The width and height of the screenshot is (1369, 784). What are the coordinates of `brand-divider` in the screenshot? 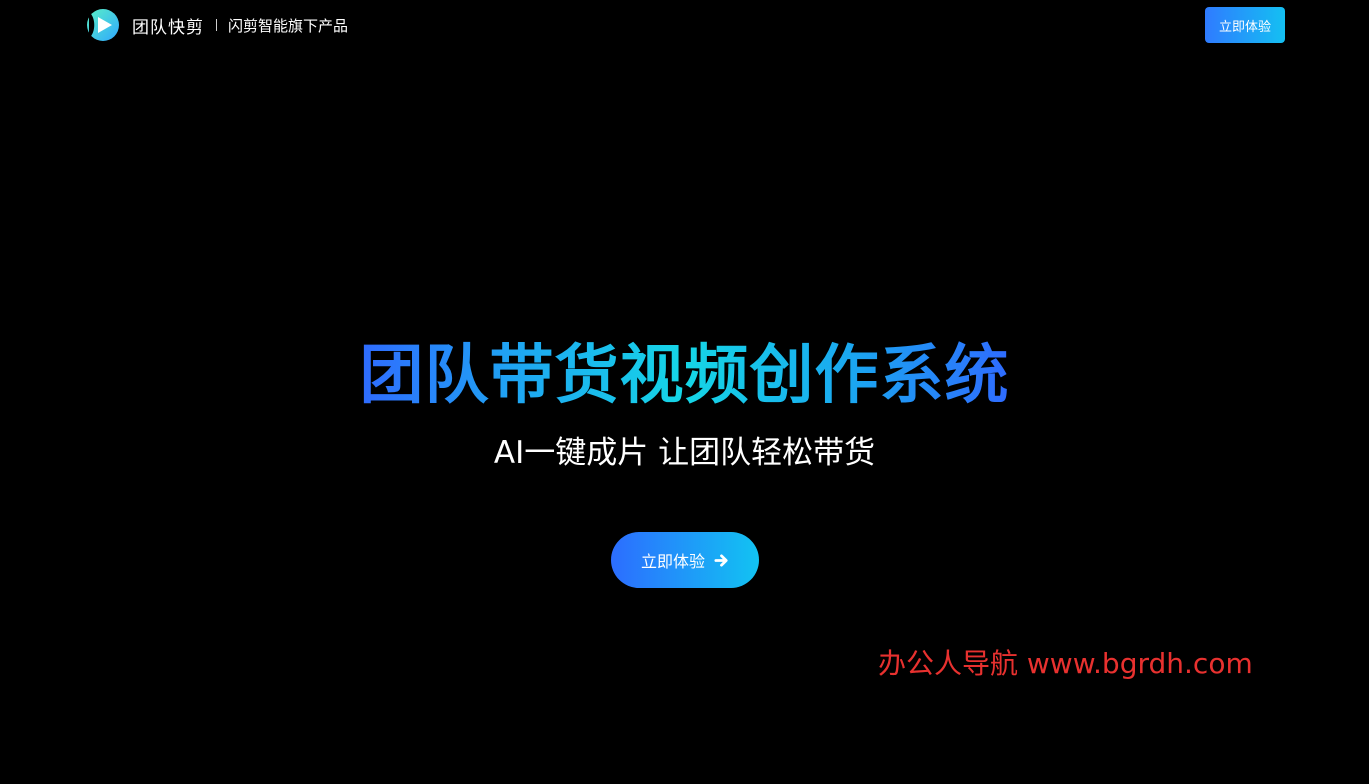 It's located at (216, 25).